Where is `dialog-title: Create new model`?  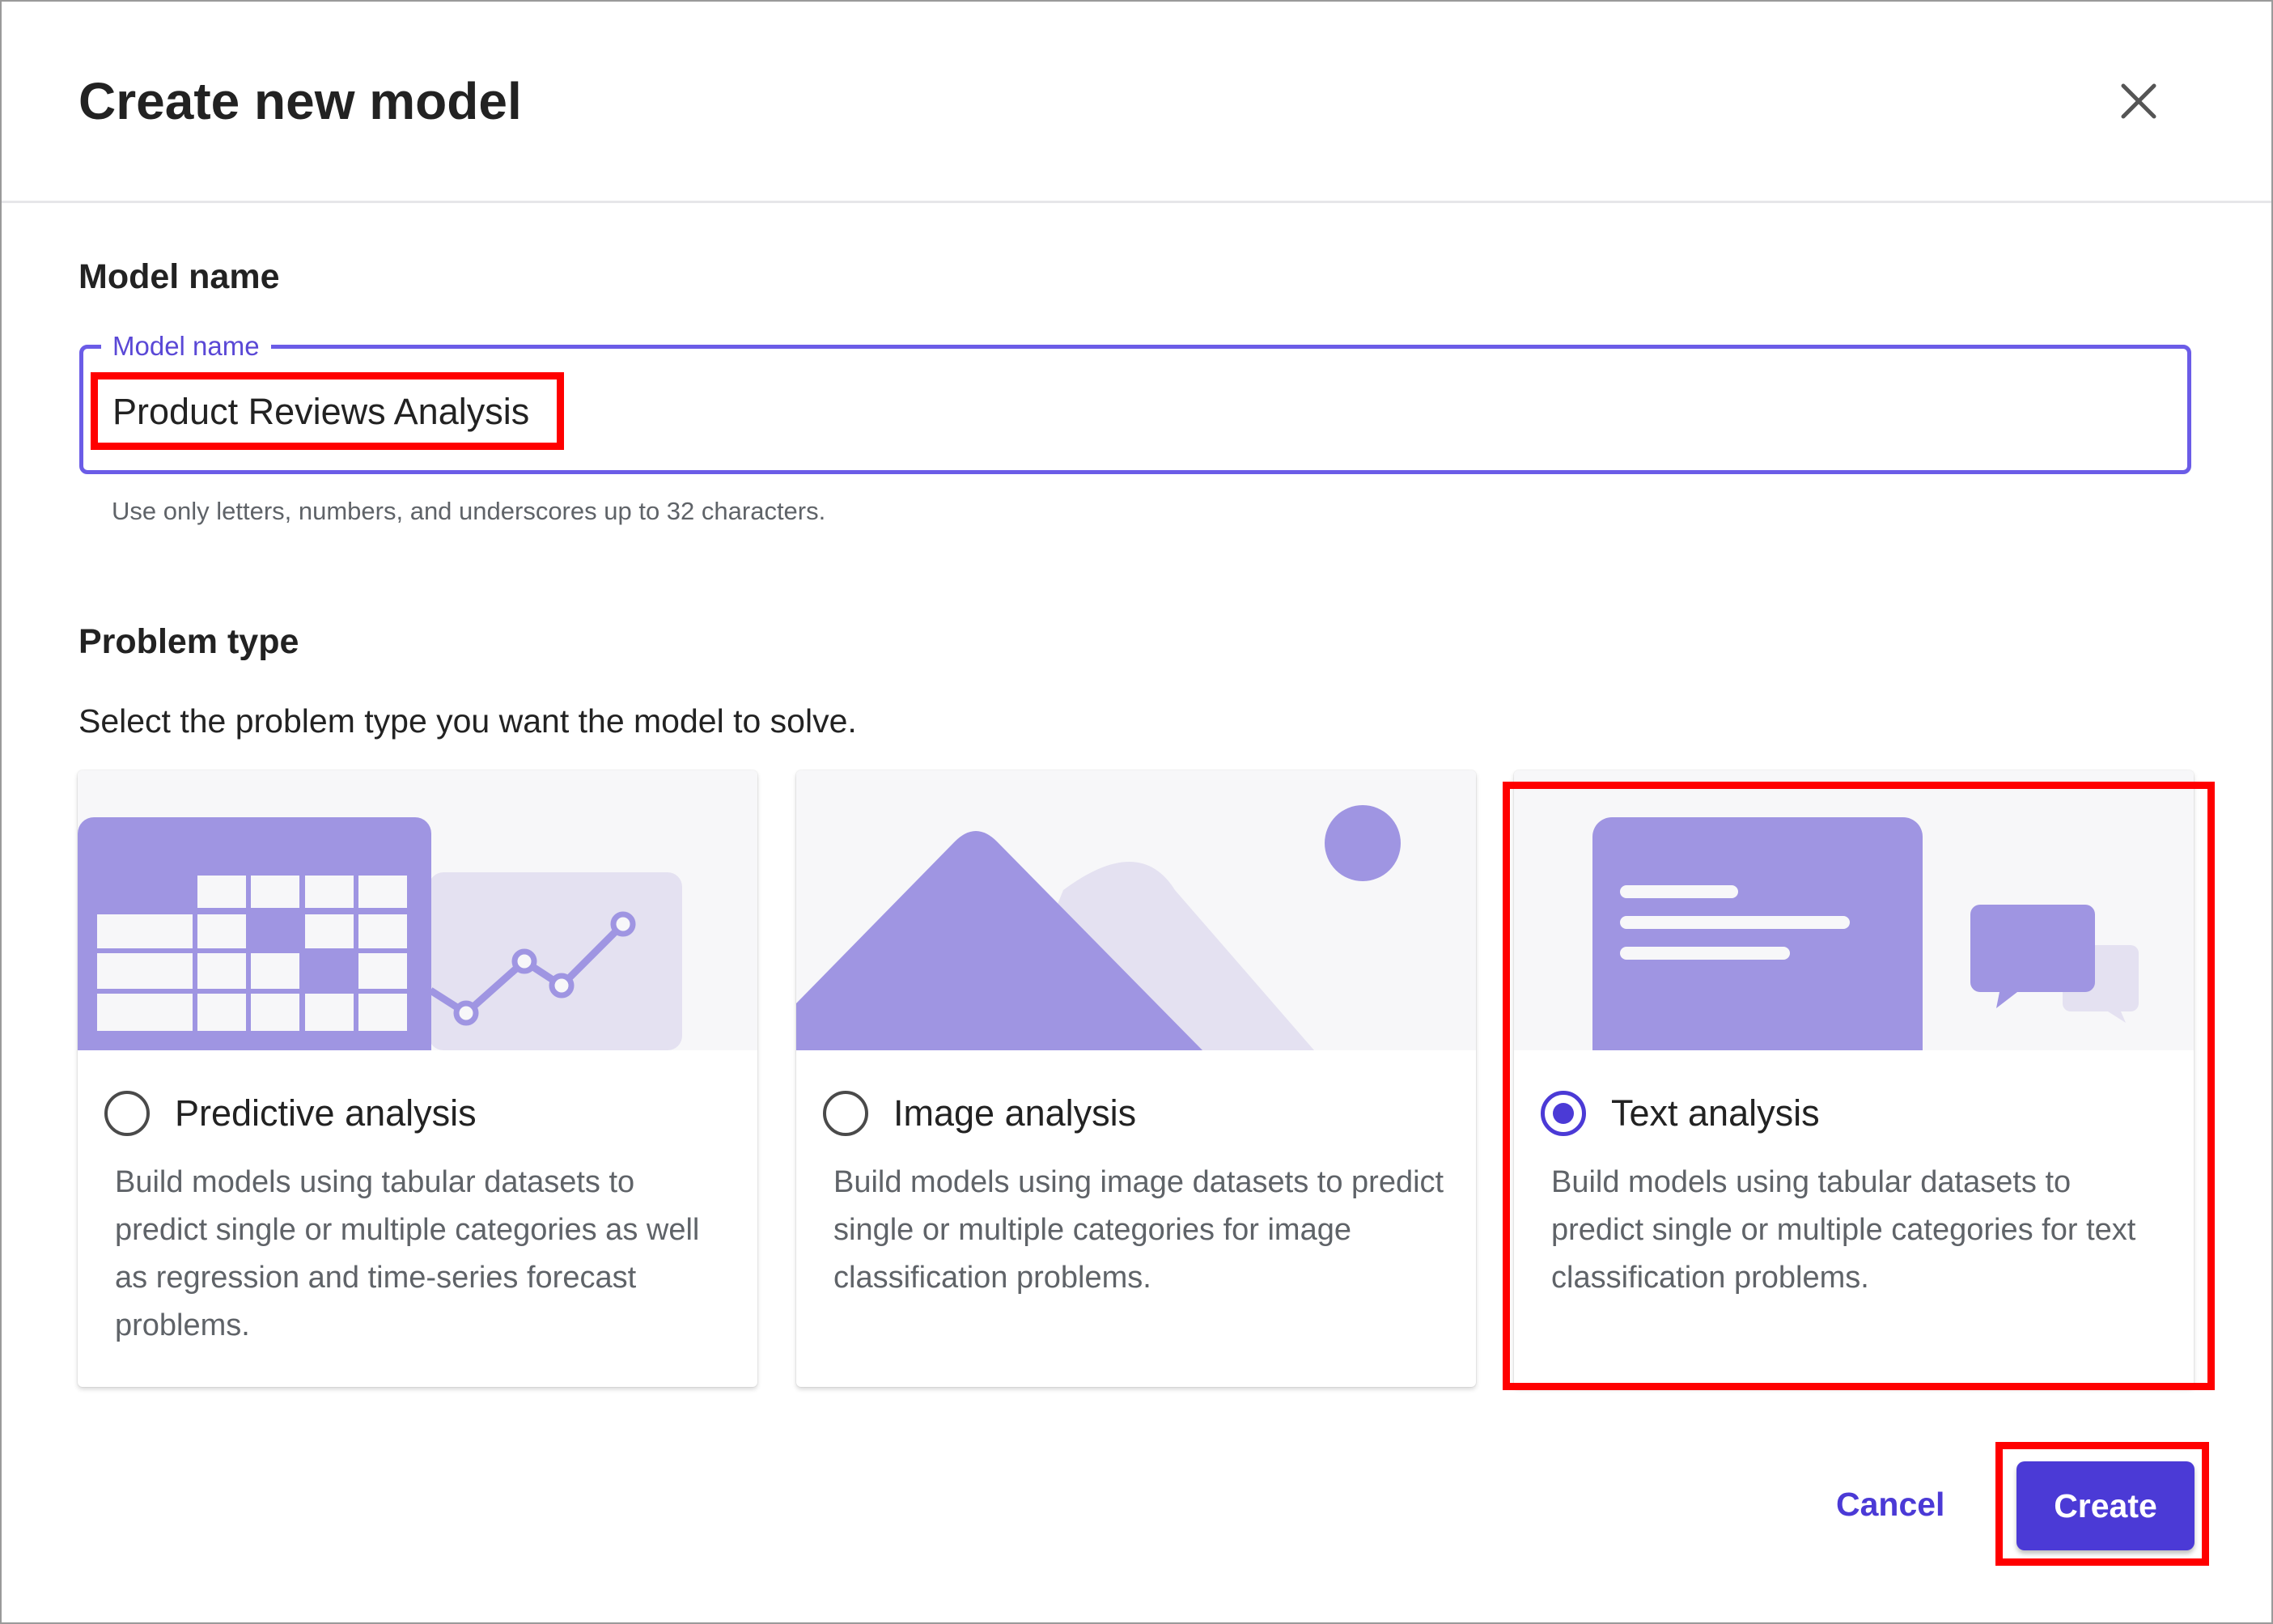 dialog-title: Create new model is located at coordinates (300, 101).